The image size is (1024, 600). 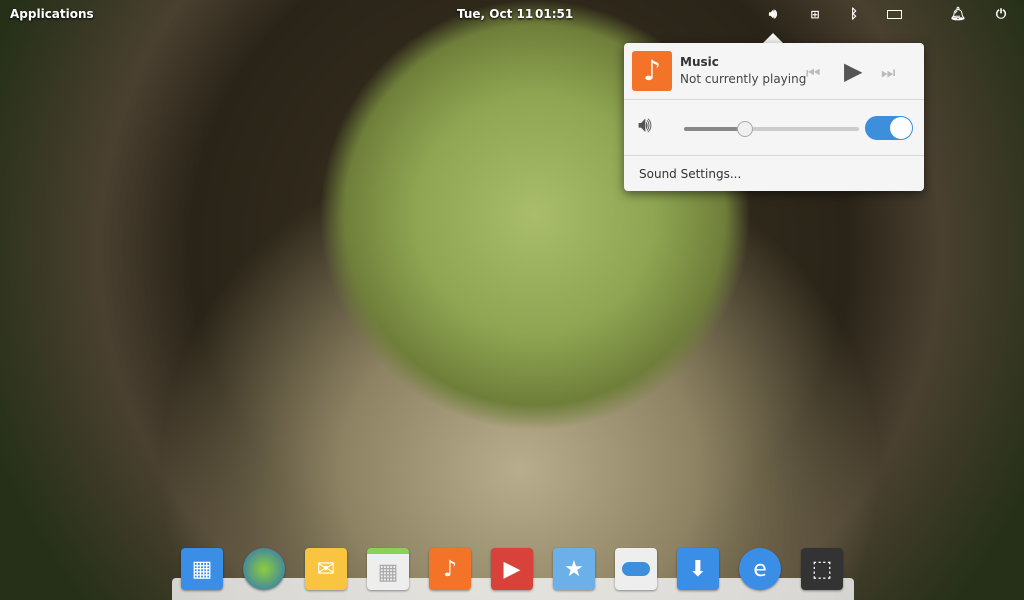 What do you see at coordinates (853, 71) in the screenshot?
I see `play-button: ▶` at bounding box center [853, 71].